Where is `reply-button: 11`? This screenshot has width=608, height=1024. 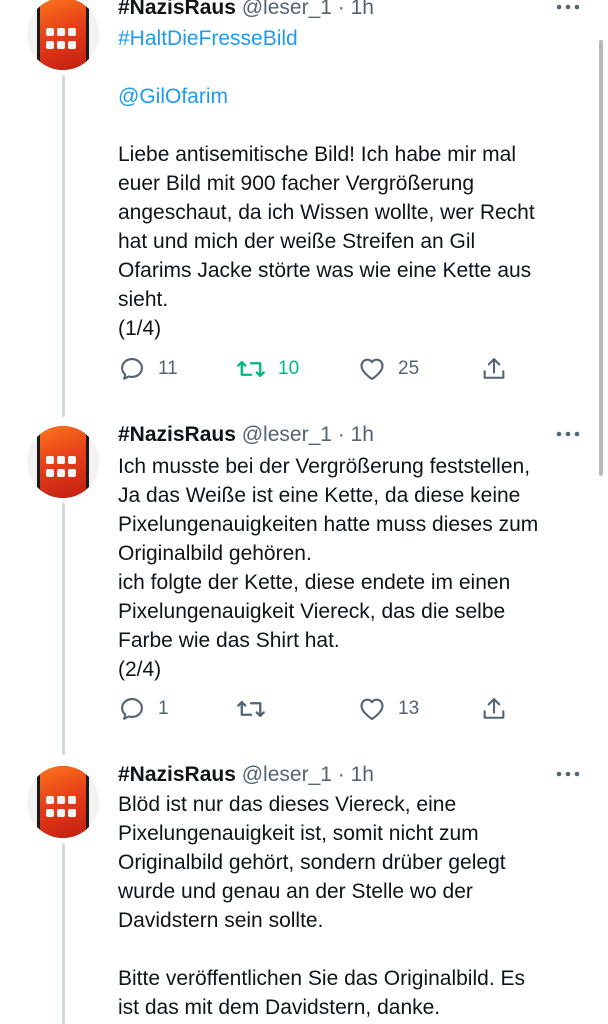 reply-button: 11 is located at coordinates (148, 369).